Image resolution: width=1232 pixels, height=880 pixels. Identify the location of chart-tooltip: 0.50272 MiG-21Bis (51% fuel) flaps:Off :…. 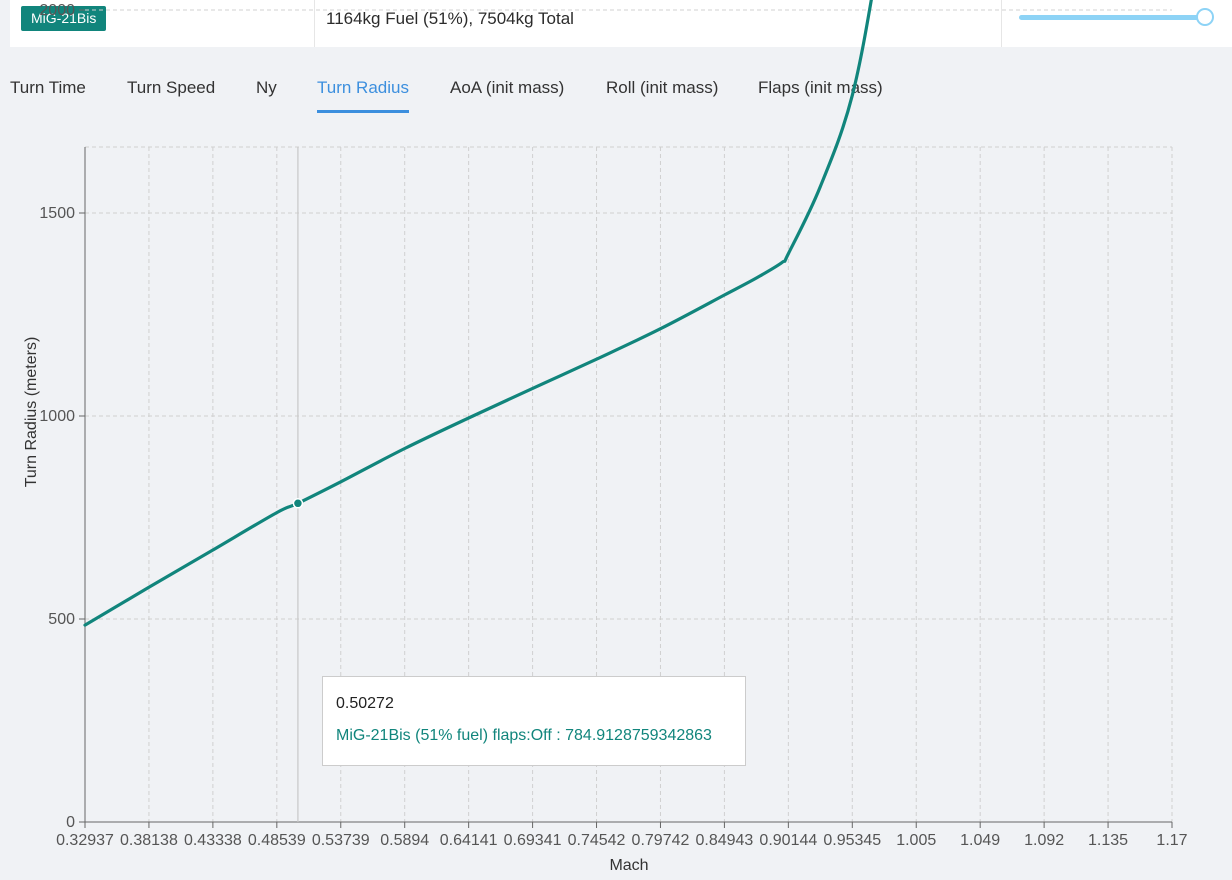
(534, 721).